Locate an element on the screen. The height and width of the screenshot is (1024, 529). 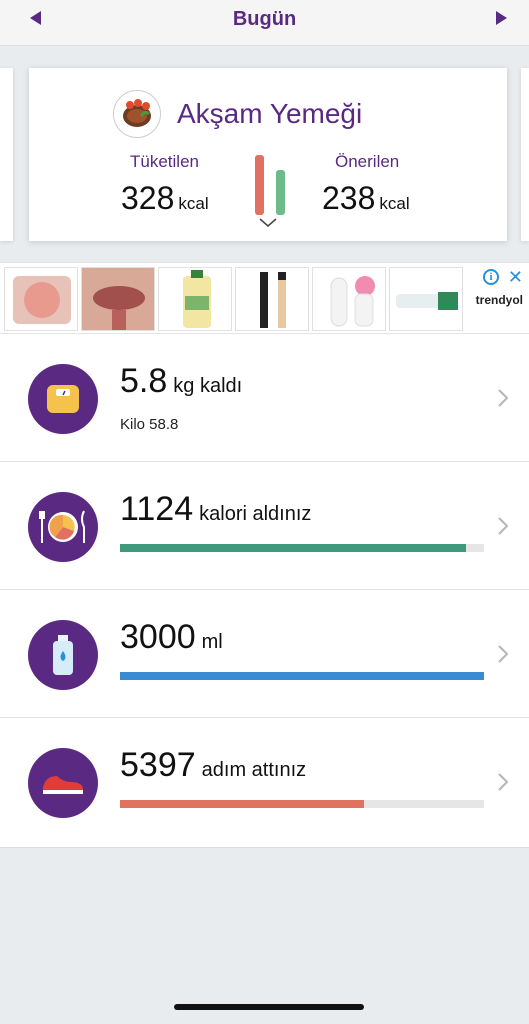
top-bar: Bugün is located at coordinates (264, 23).